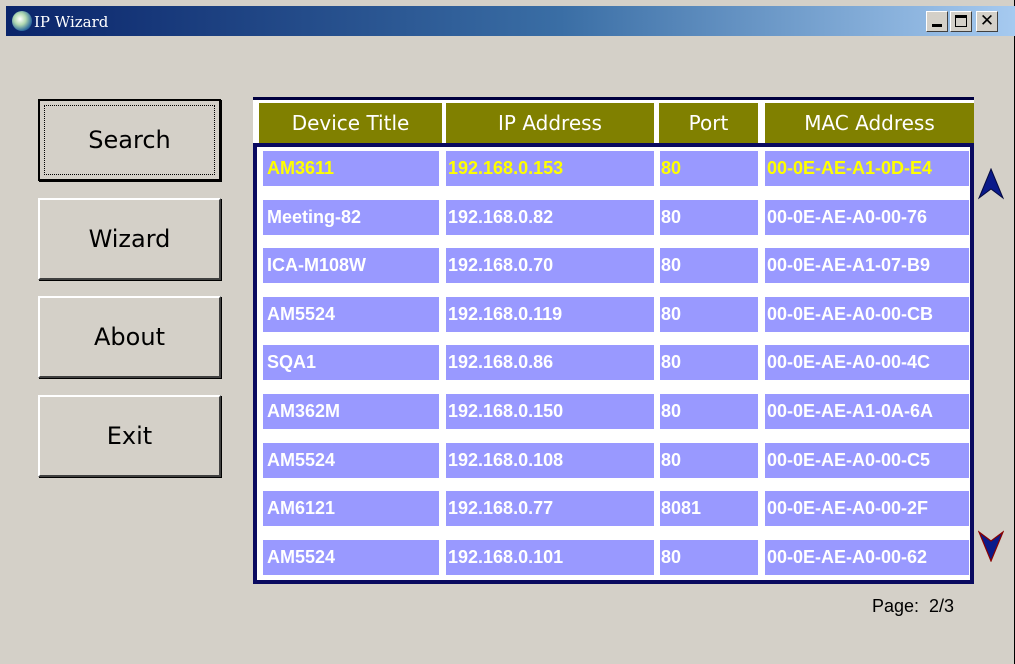  What do you see at coordinates (867, 217) in the screenshot?
I see `cell-mac-address: 00-0E-AE-A0-00-76` at bounding box center [867, 217].